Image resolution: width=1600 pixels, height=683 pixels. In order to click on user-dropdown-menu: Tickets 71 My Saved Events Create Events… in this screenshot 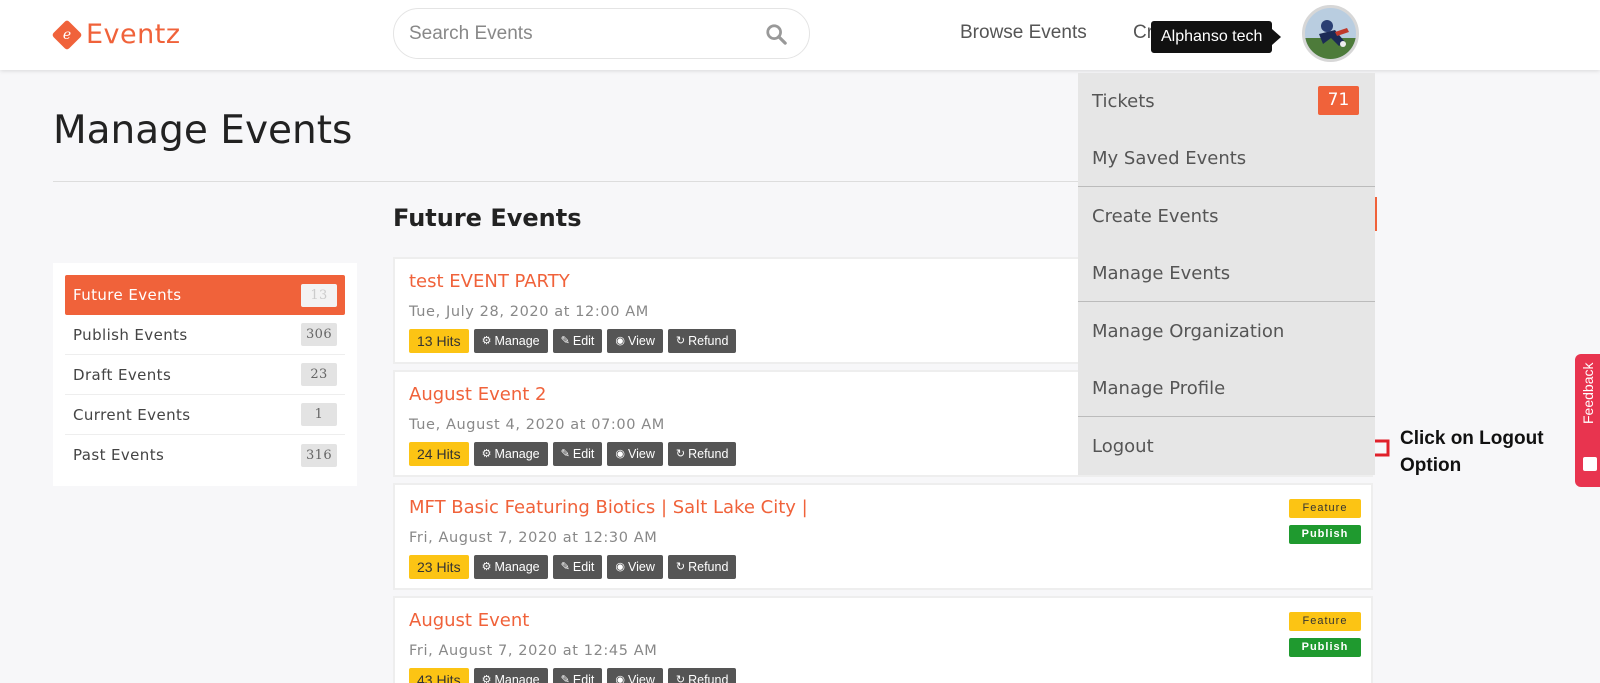, I will do `click(1226, 274)`.